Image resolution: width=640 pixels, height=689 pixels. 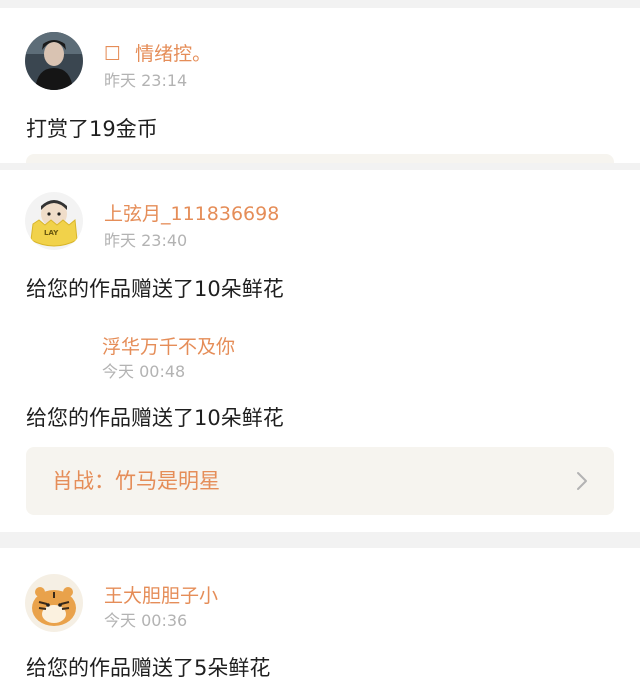 I want to click on user-name: 上弦月_111836698, so click(x=191, y=212).